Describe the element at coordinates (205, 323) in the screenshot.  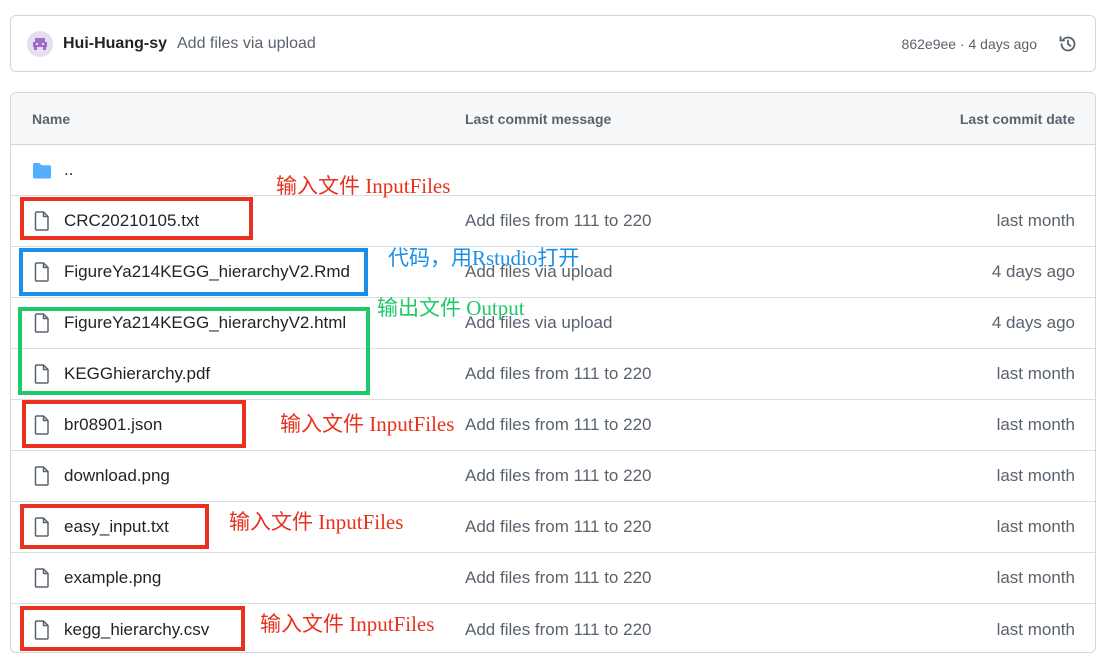
I see `file-name-link: FigureYa214KEGG_hierarchyV2.html` at that location.